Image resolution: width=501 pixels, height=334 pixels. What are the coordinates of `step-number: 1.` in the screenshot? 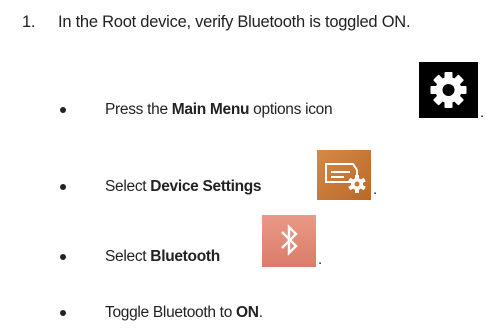 It's located at (29, 22).